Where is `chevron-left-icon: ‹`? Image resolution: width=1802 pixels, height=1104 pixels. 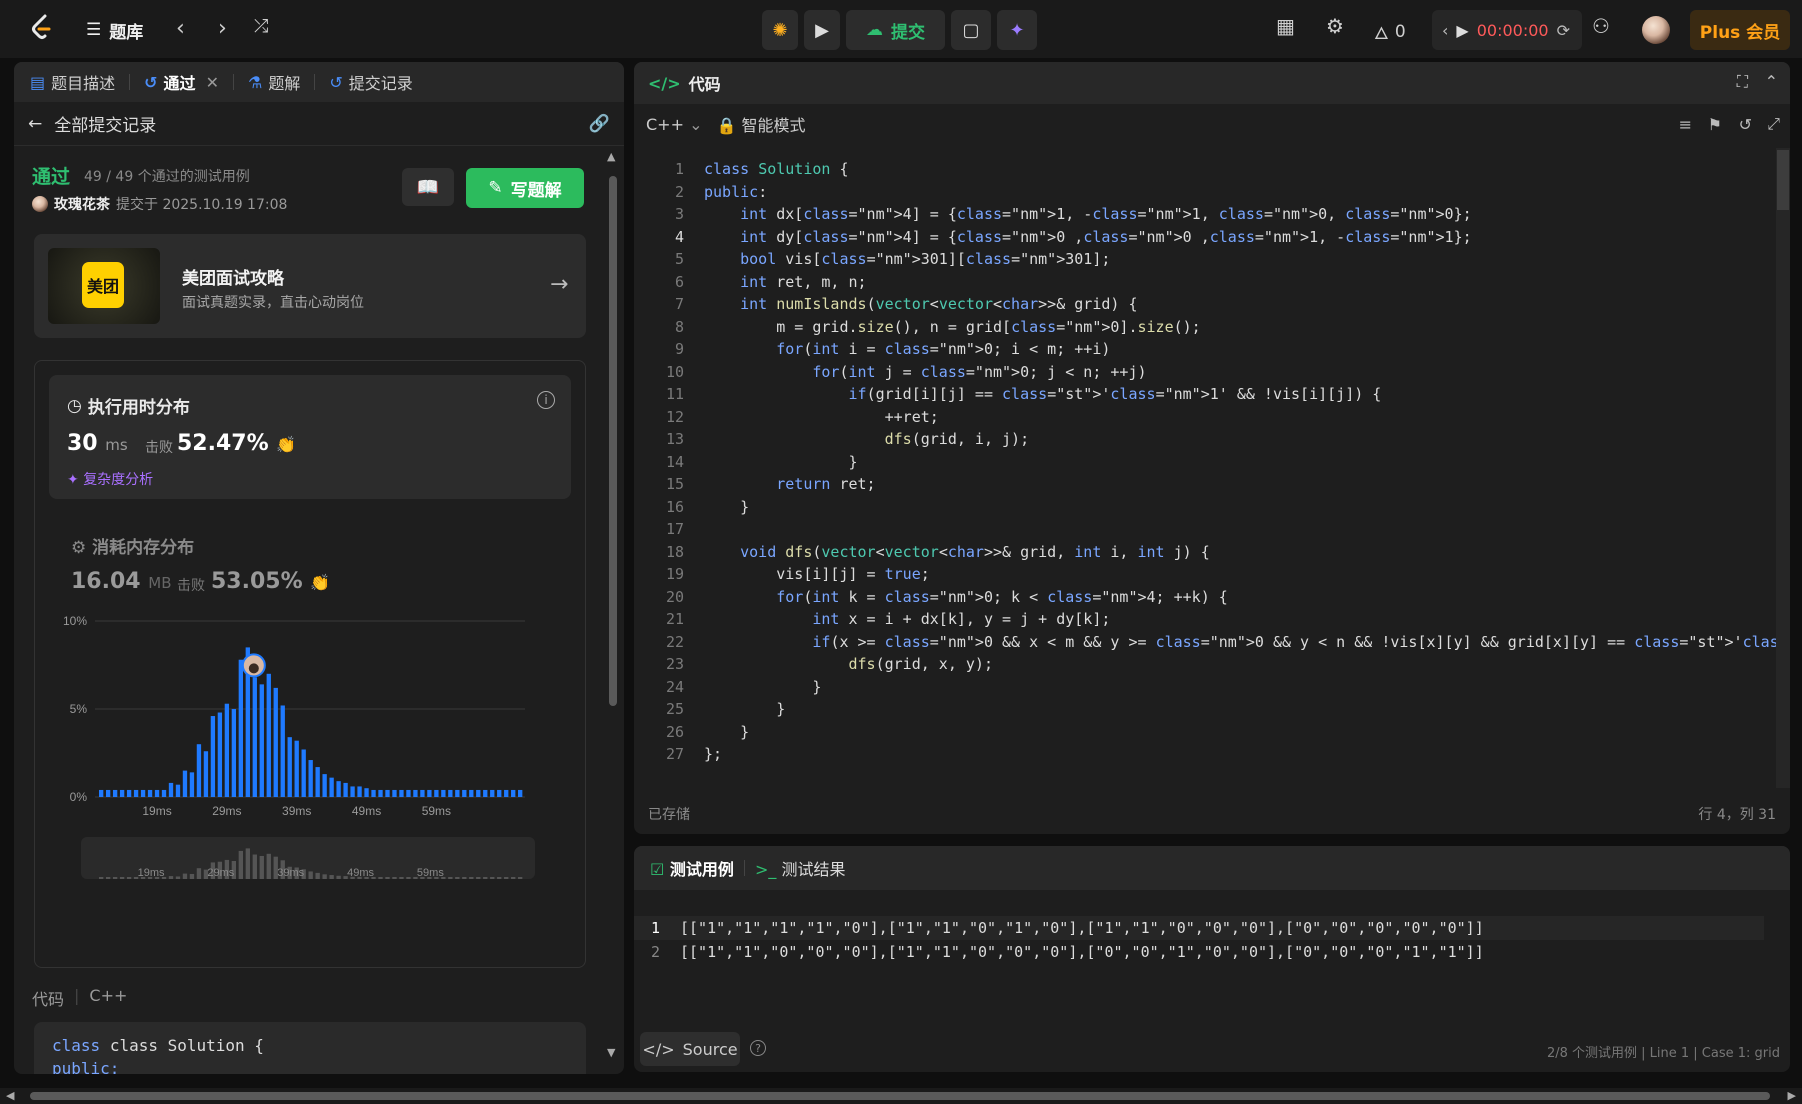 chevron-left-icon: ‹ is located at coordinates (1445, 30).